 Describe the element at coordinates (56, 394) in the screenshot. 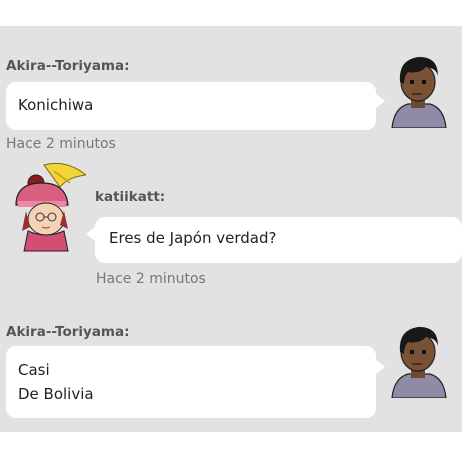

I see `message-text: De Bolivia` at that location.